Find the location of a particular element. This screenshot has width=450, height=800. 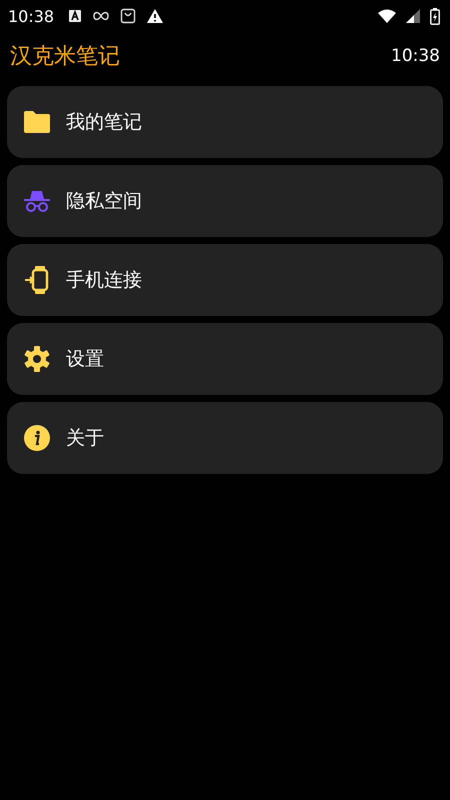

folder-icon is located at coordinates (37, 122).